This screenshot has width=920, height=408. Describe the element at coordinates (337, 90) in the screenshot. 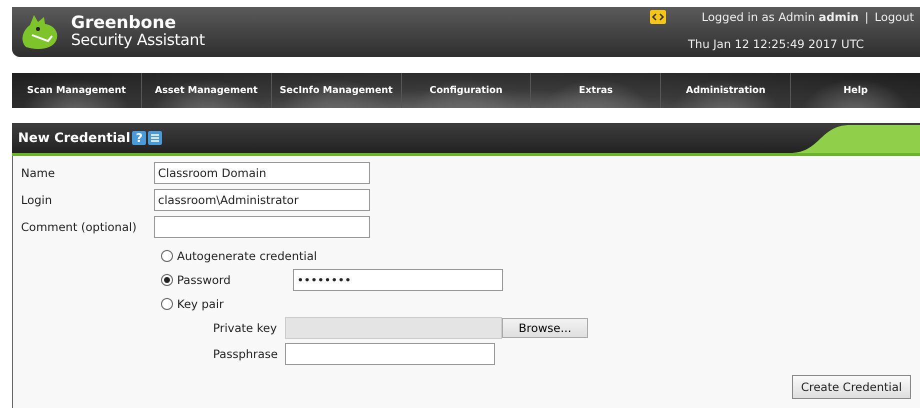

I see `nav-menu-item: SecInfo Management` at that location.